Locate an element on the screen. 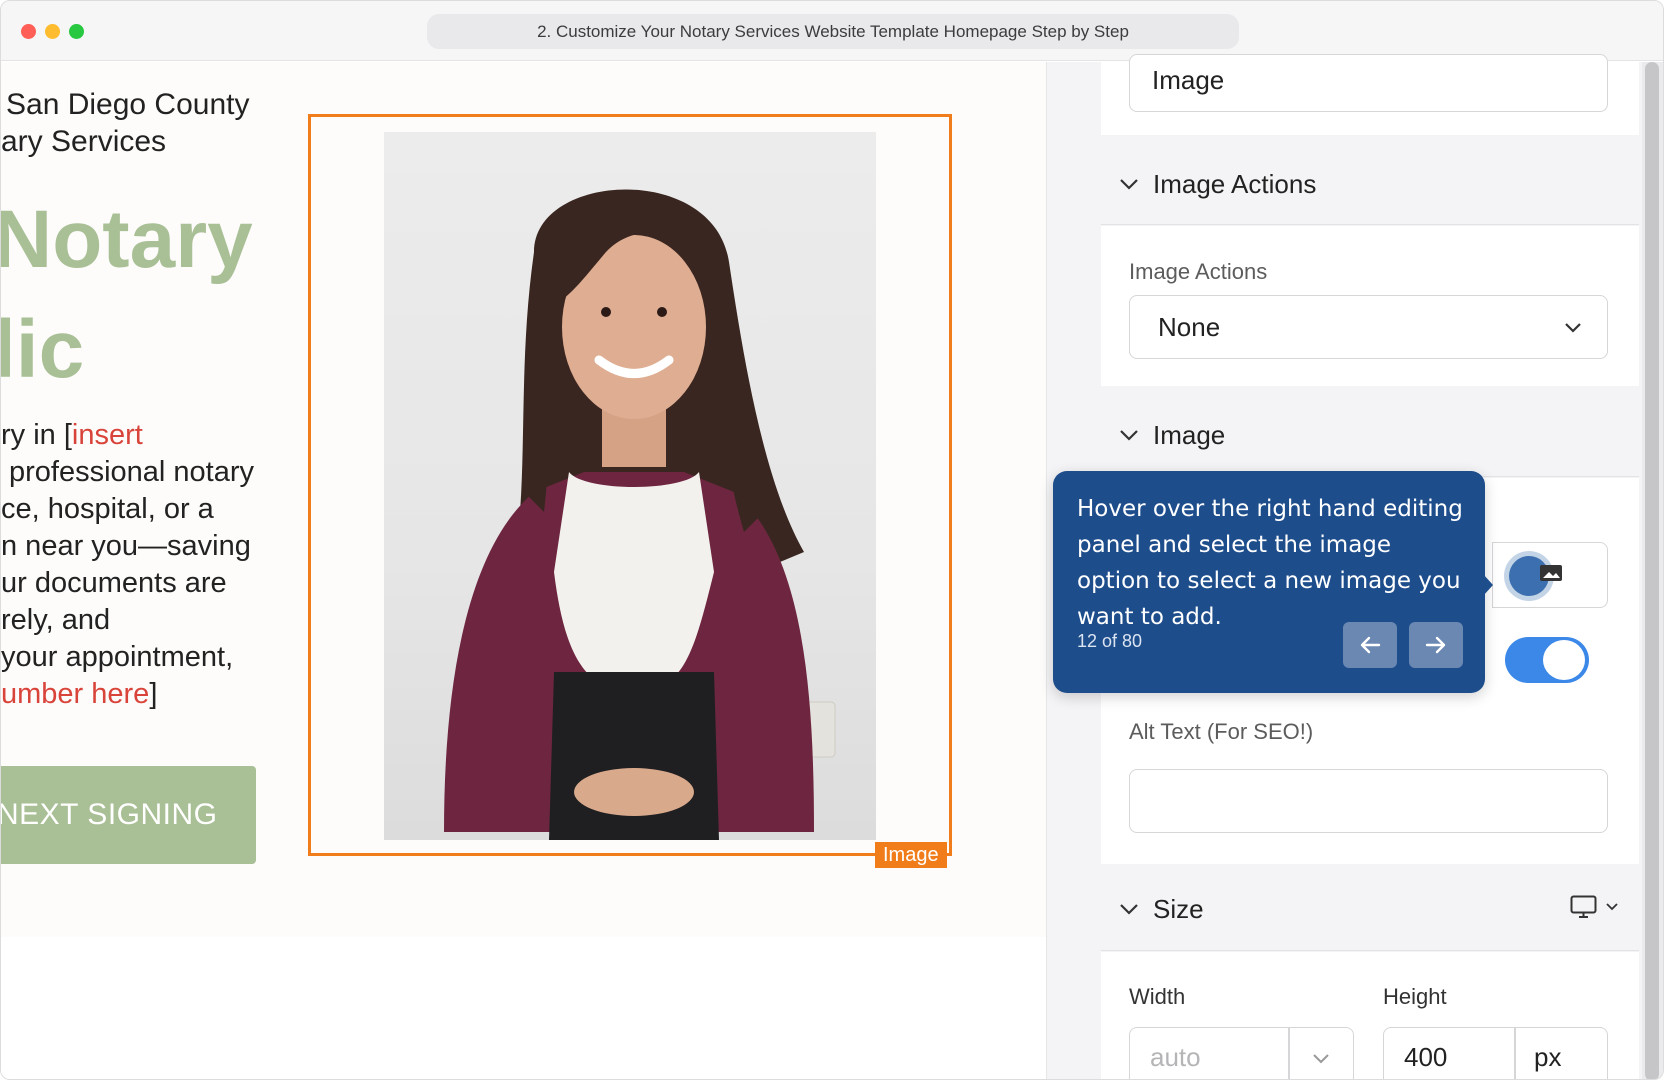 The image size is (1664, 1080). para-placeholder-insert: insert is located at coordinates (107, 435).